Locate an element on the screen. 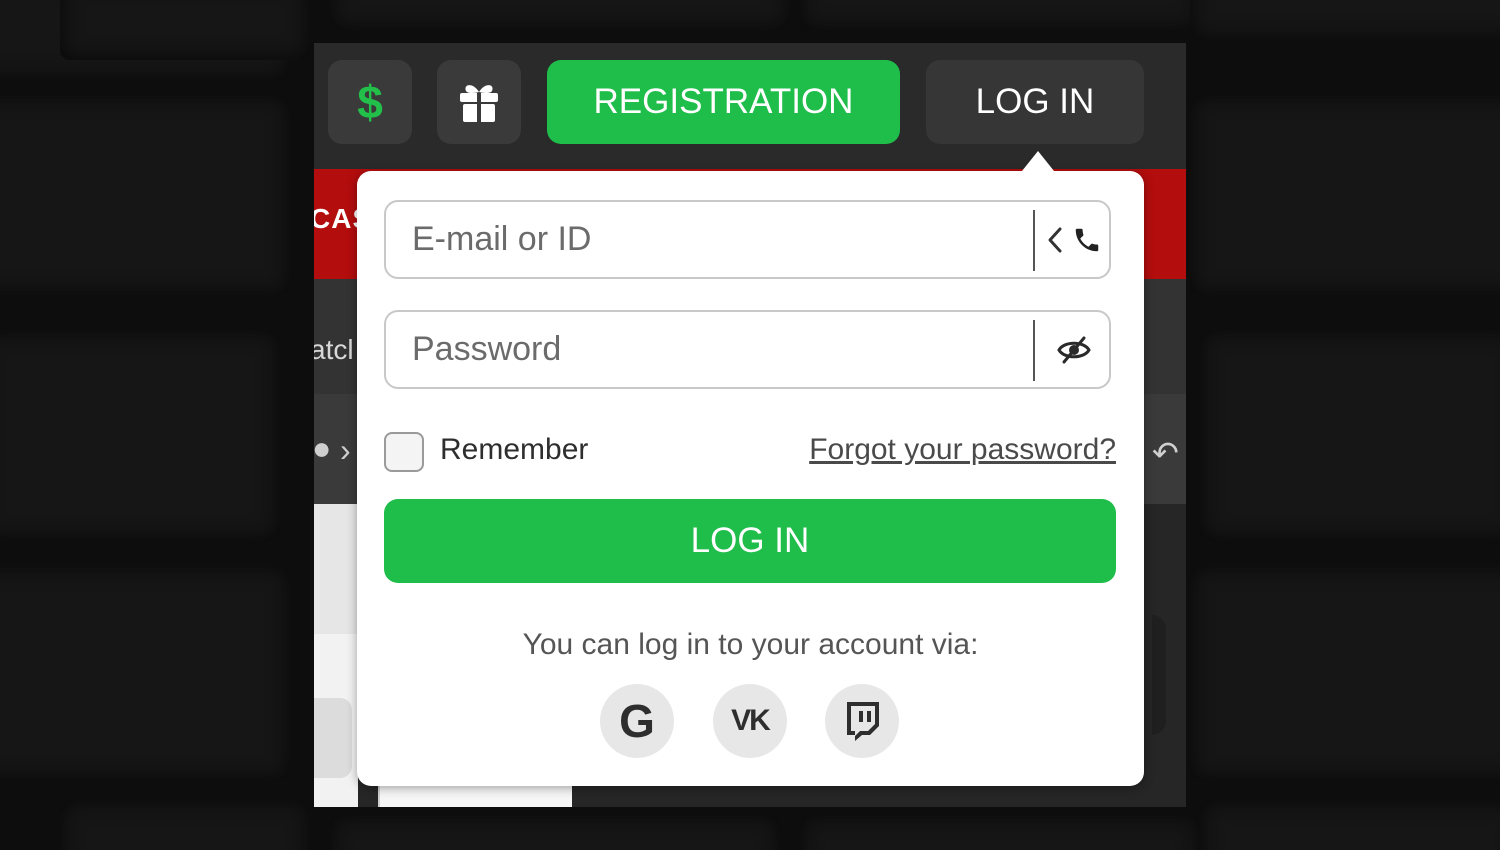 The height and width of the screenshot is (850, 1500). password-field is located at coordinates (747, 349).